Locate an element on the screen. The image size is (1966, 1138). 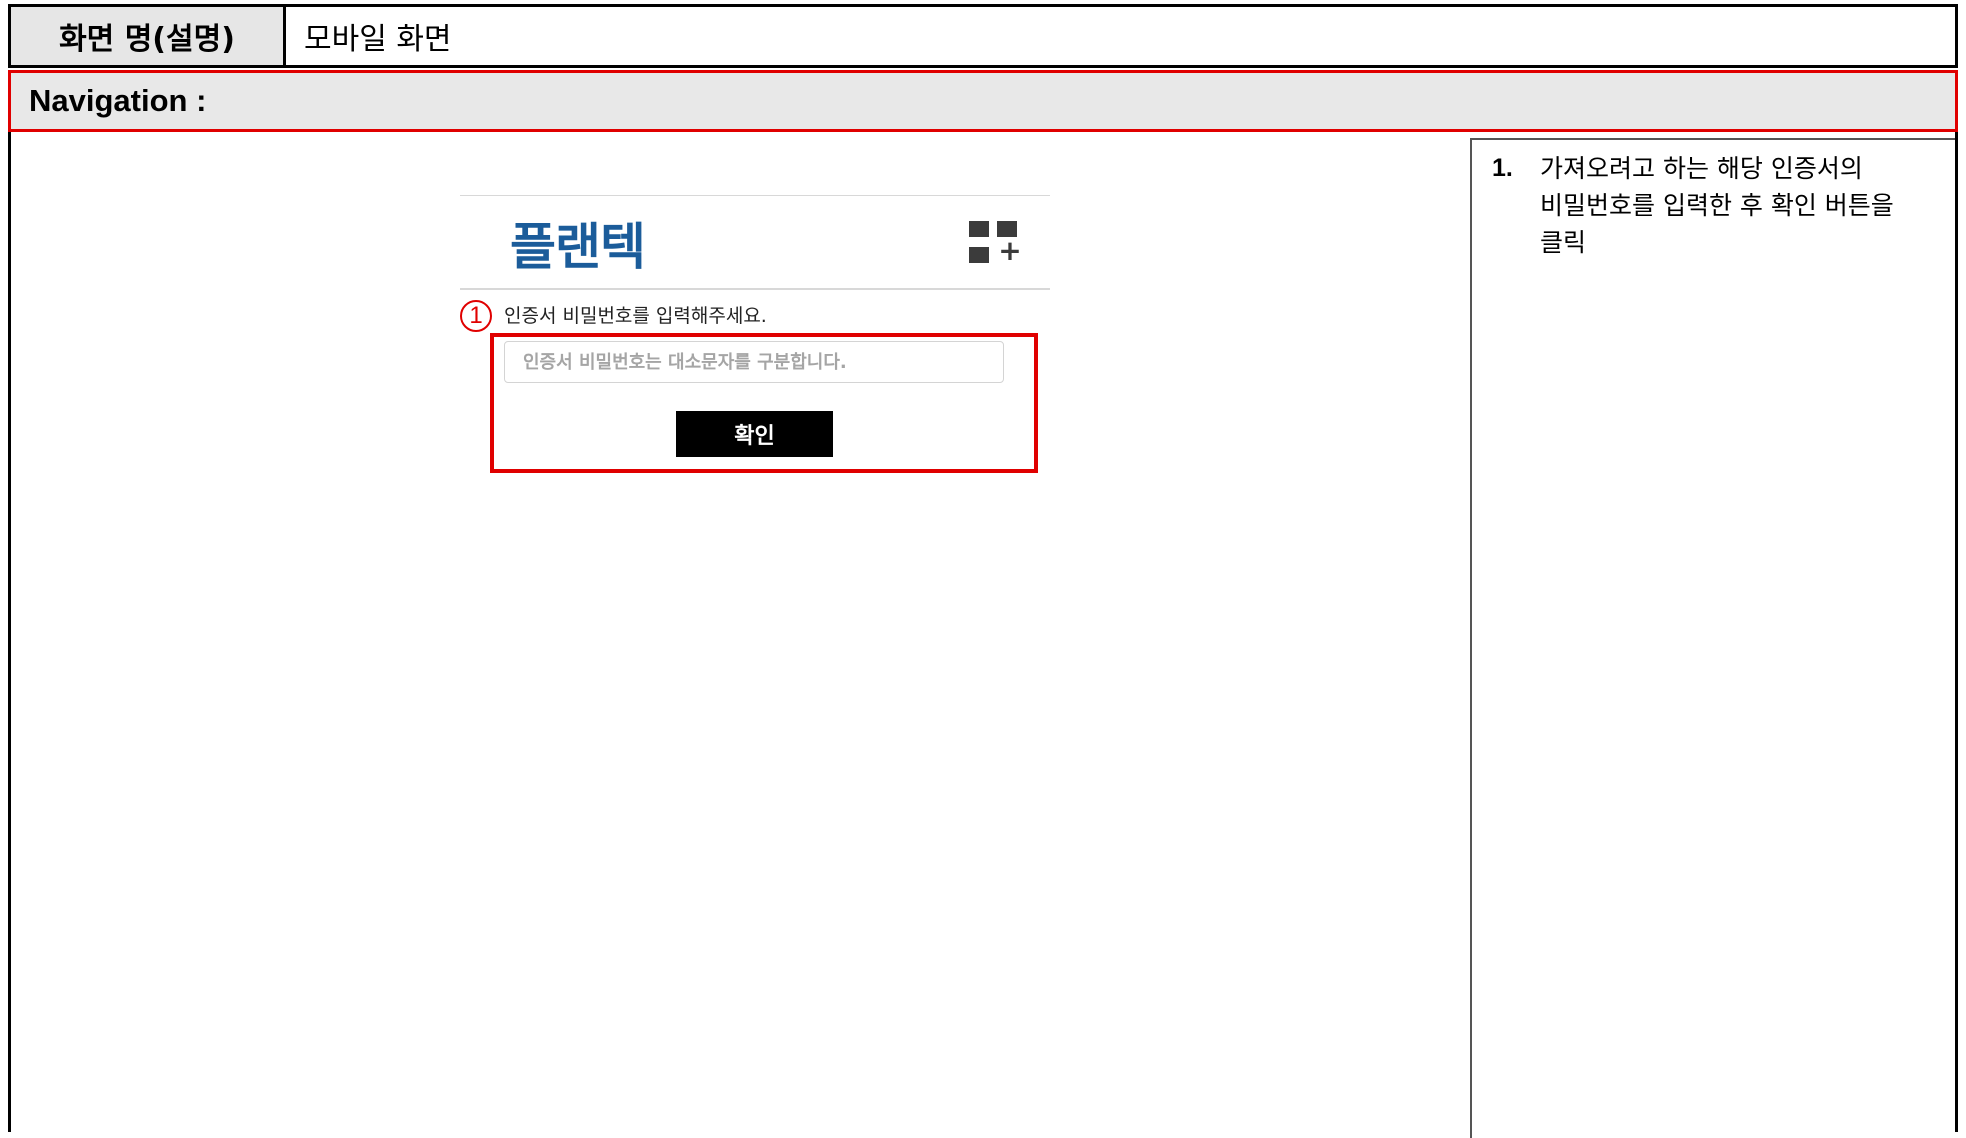
screen-title-row: 화면 명(설명) 모바일 화면 is located at coordinates (983, 36).